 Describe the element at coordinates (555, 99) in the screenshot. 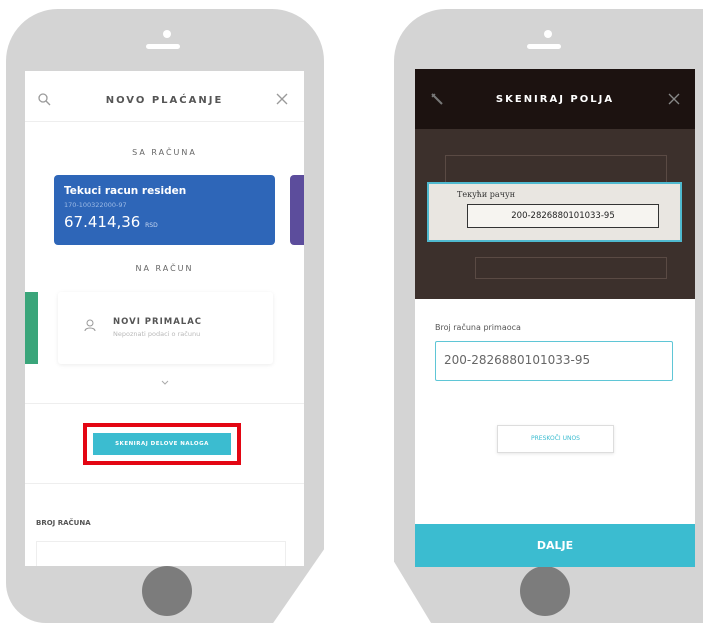

I see `page-title: SKENIRAJ POLJA` at that location.